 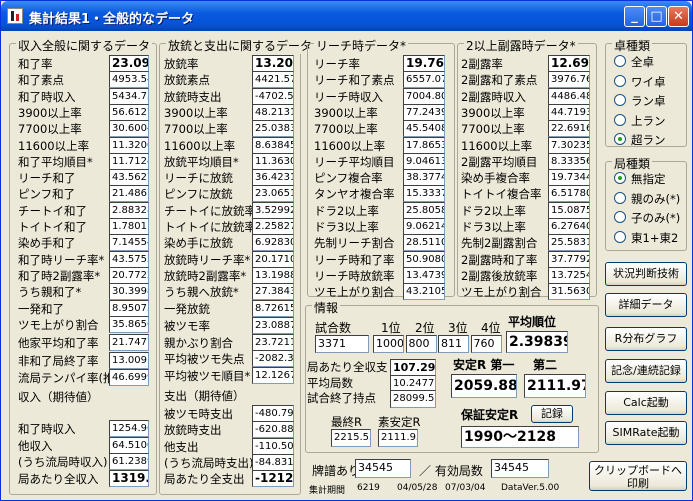 What do you see at coordinates (424, 96) in the screenshot?
I see `stat-value: 7004.80` at bounding box center [424, 96].